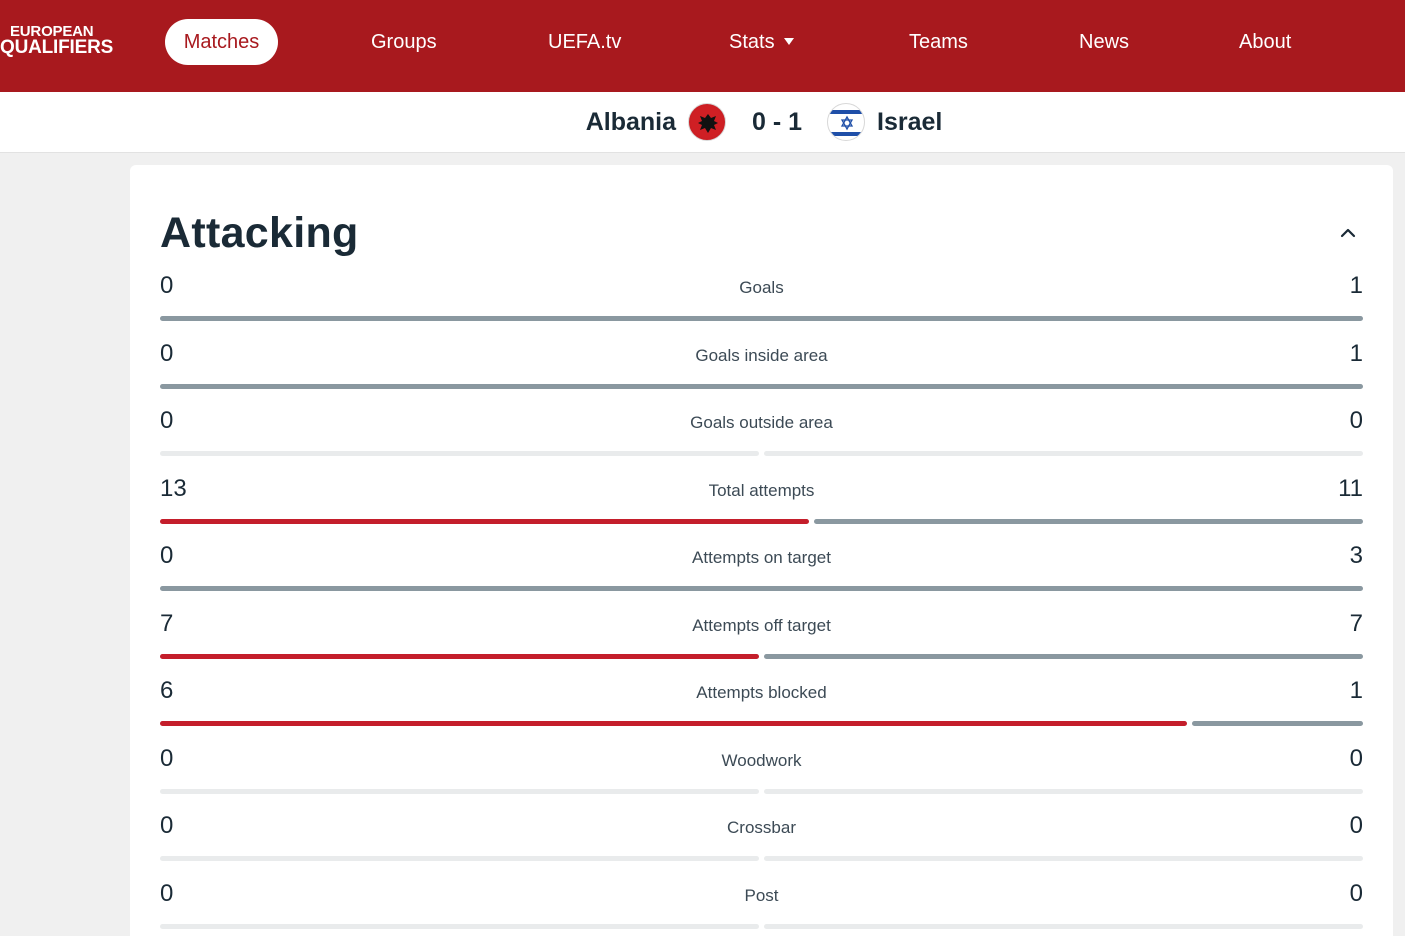  What do you see at coordinates (761, 642) in the screenshot?
I see `stat-row: 7 Attempts off target 7` at bounding box center [761, 642].